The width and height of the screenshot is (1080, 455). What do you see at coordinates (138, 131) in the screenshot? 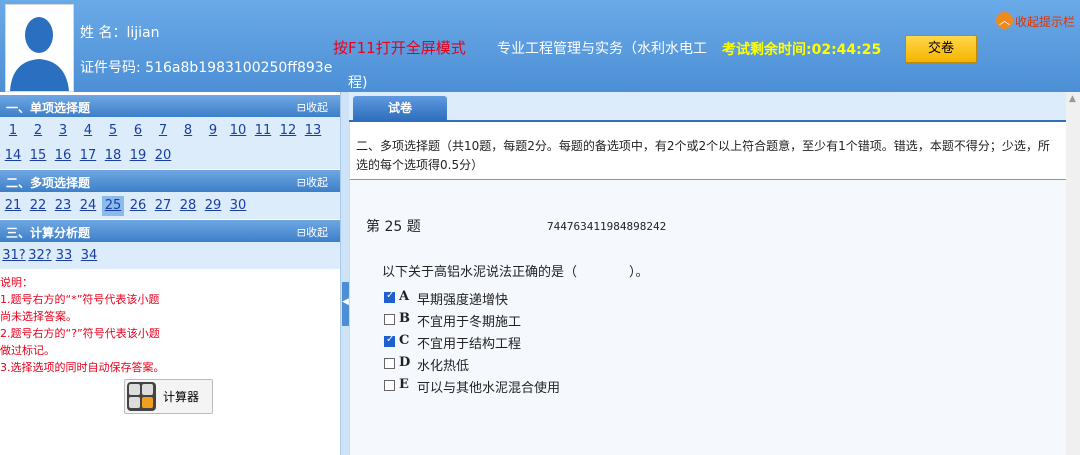
I see `question-link: 6` at bounding box center [138, 131].